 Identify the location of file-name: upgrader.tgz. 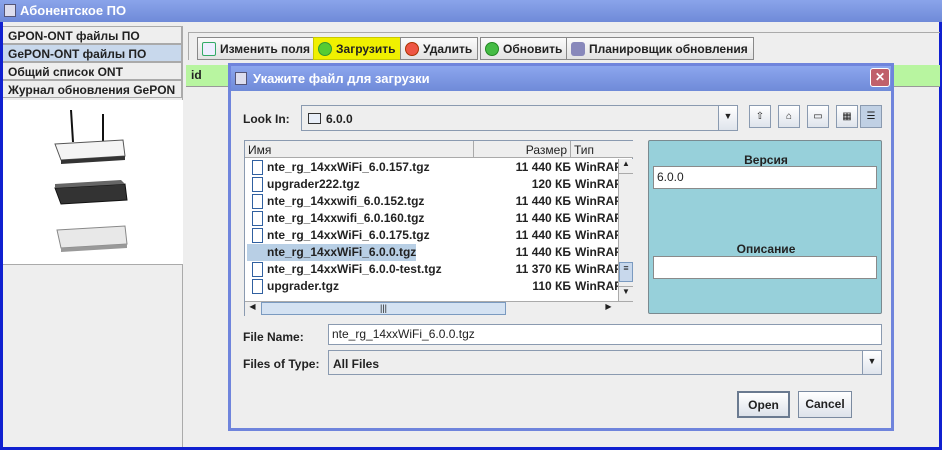
(303, 286).